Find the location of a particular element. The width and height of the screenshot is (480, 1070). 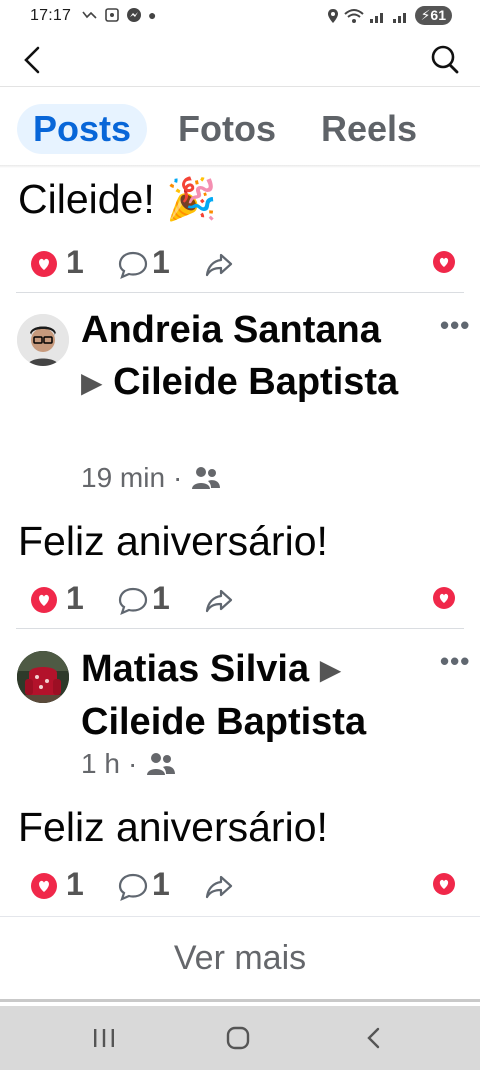

recent-apps-button is located at coordinates (104, 1040).